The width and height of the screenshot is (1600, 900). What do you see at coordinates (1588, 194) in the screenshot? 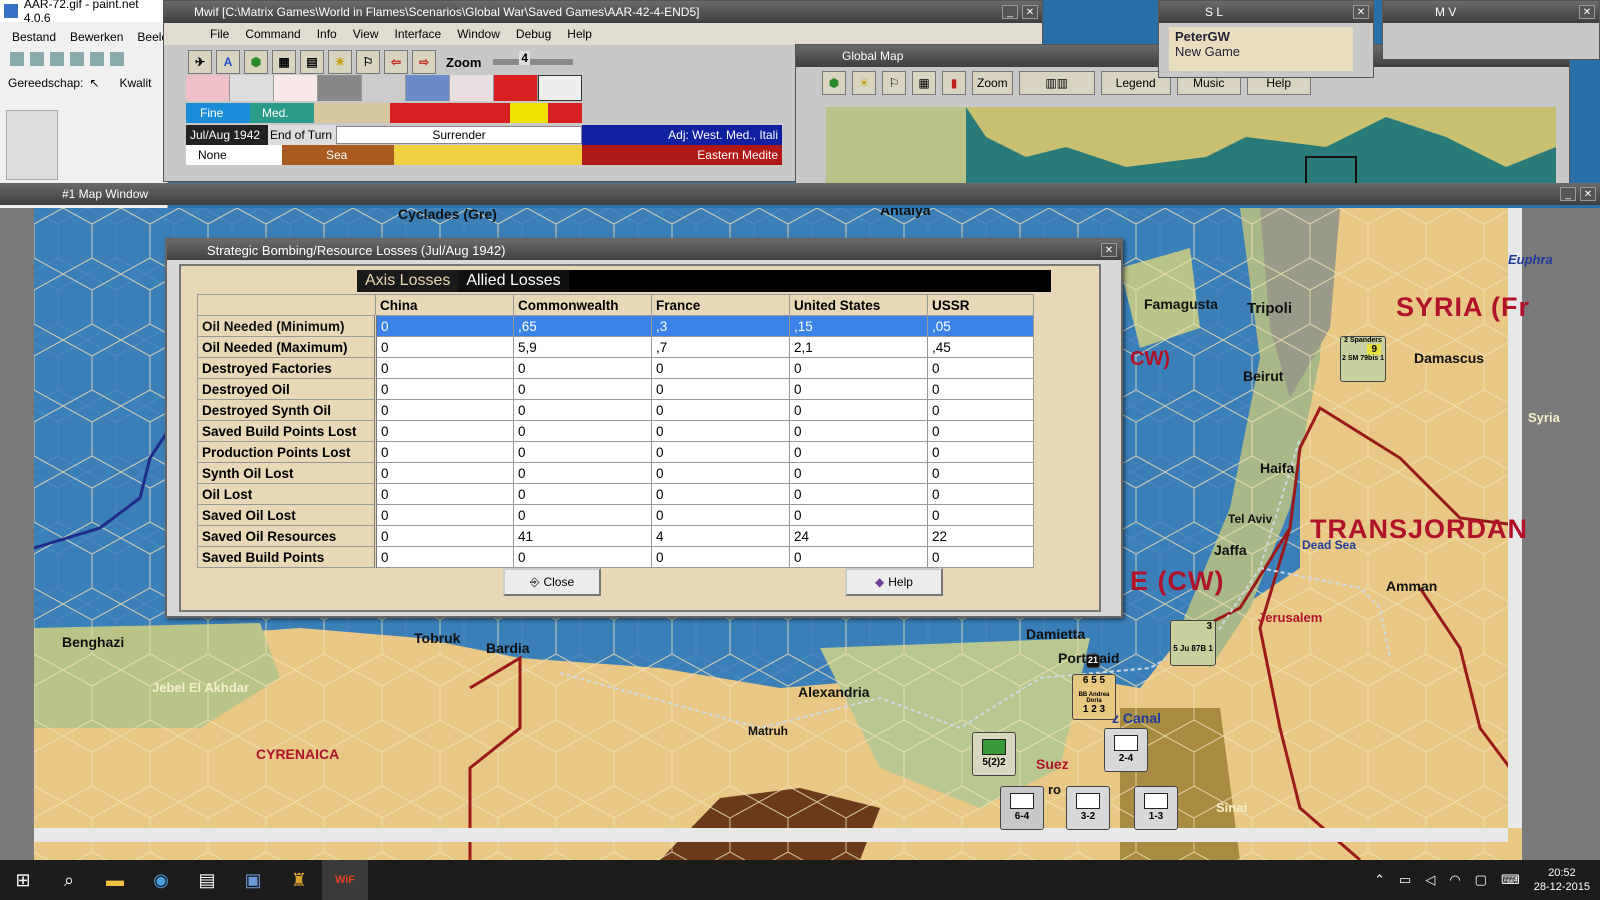
I see `map-window-close-button: ✕` at bounding box center [1588, 194].